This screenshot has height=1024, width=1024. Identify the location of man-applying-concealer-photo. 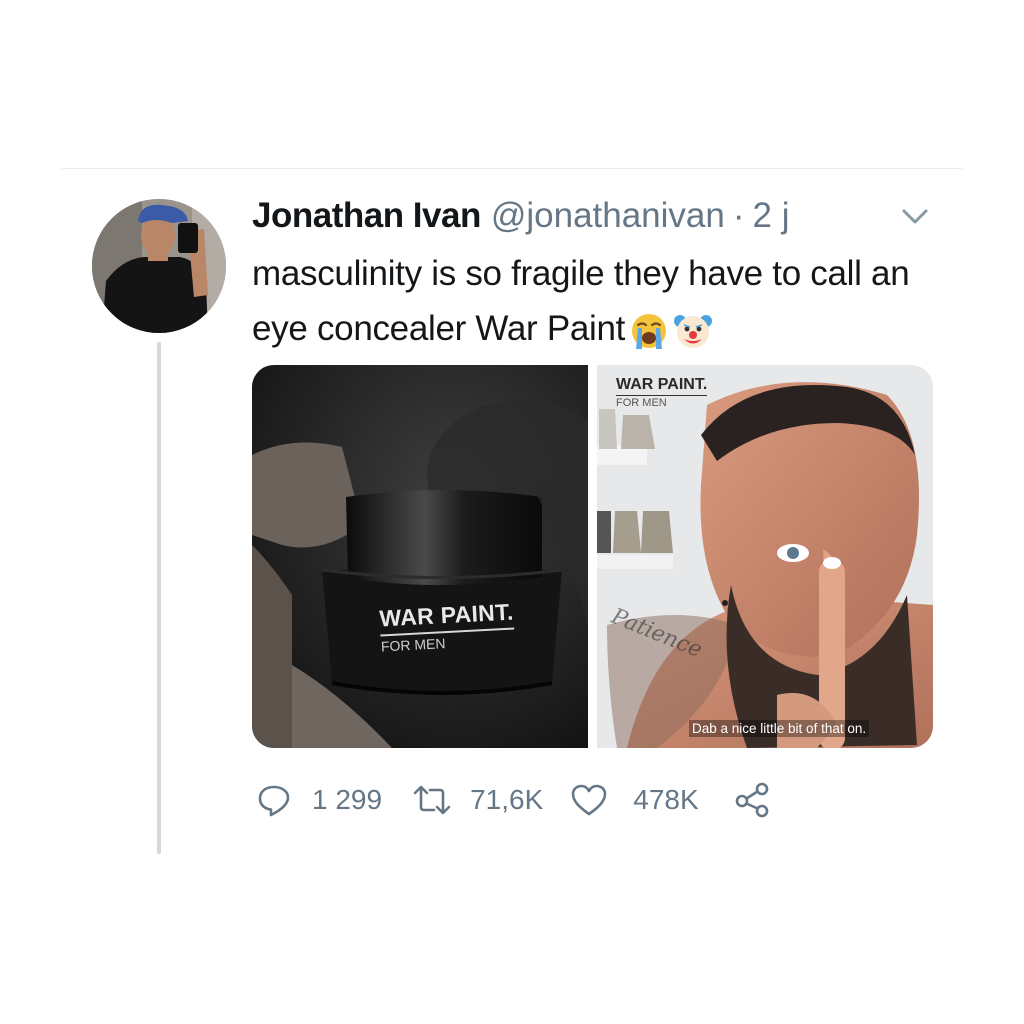
(765, 556).